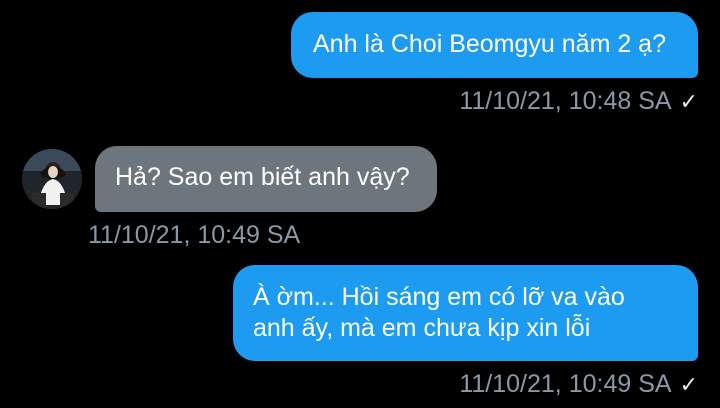  I want to click on outgoing-message-bubble: Anh là Choi Beomgyu năm 2 ạ?, so click(494, 45).